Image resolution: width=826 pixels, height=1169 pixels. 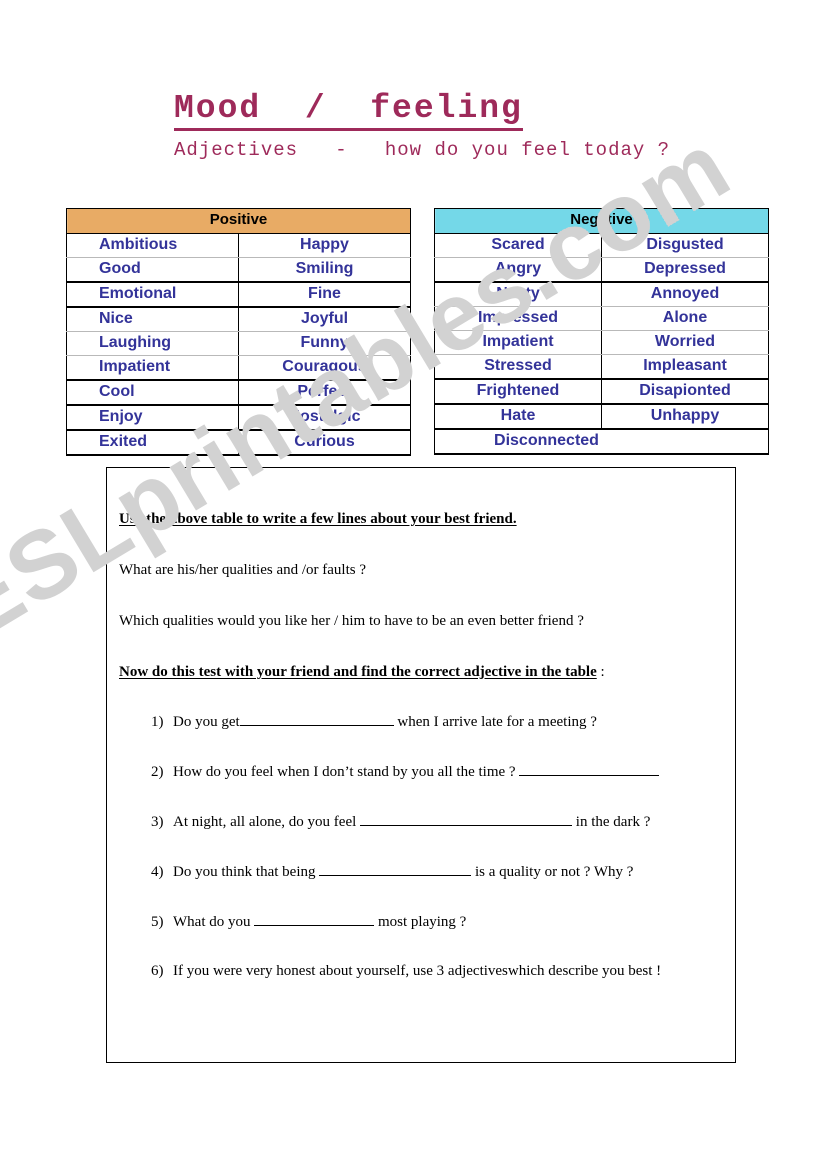 What do you see at coordinates (152, 319) in the screenshot?
I see `adjective-cell: Nice` at bounding box center [152, 319].